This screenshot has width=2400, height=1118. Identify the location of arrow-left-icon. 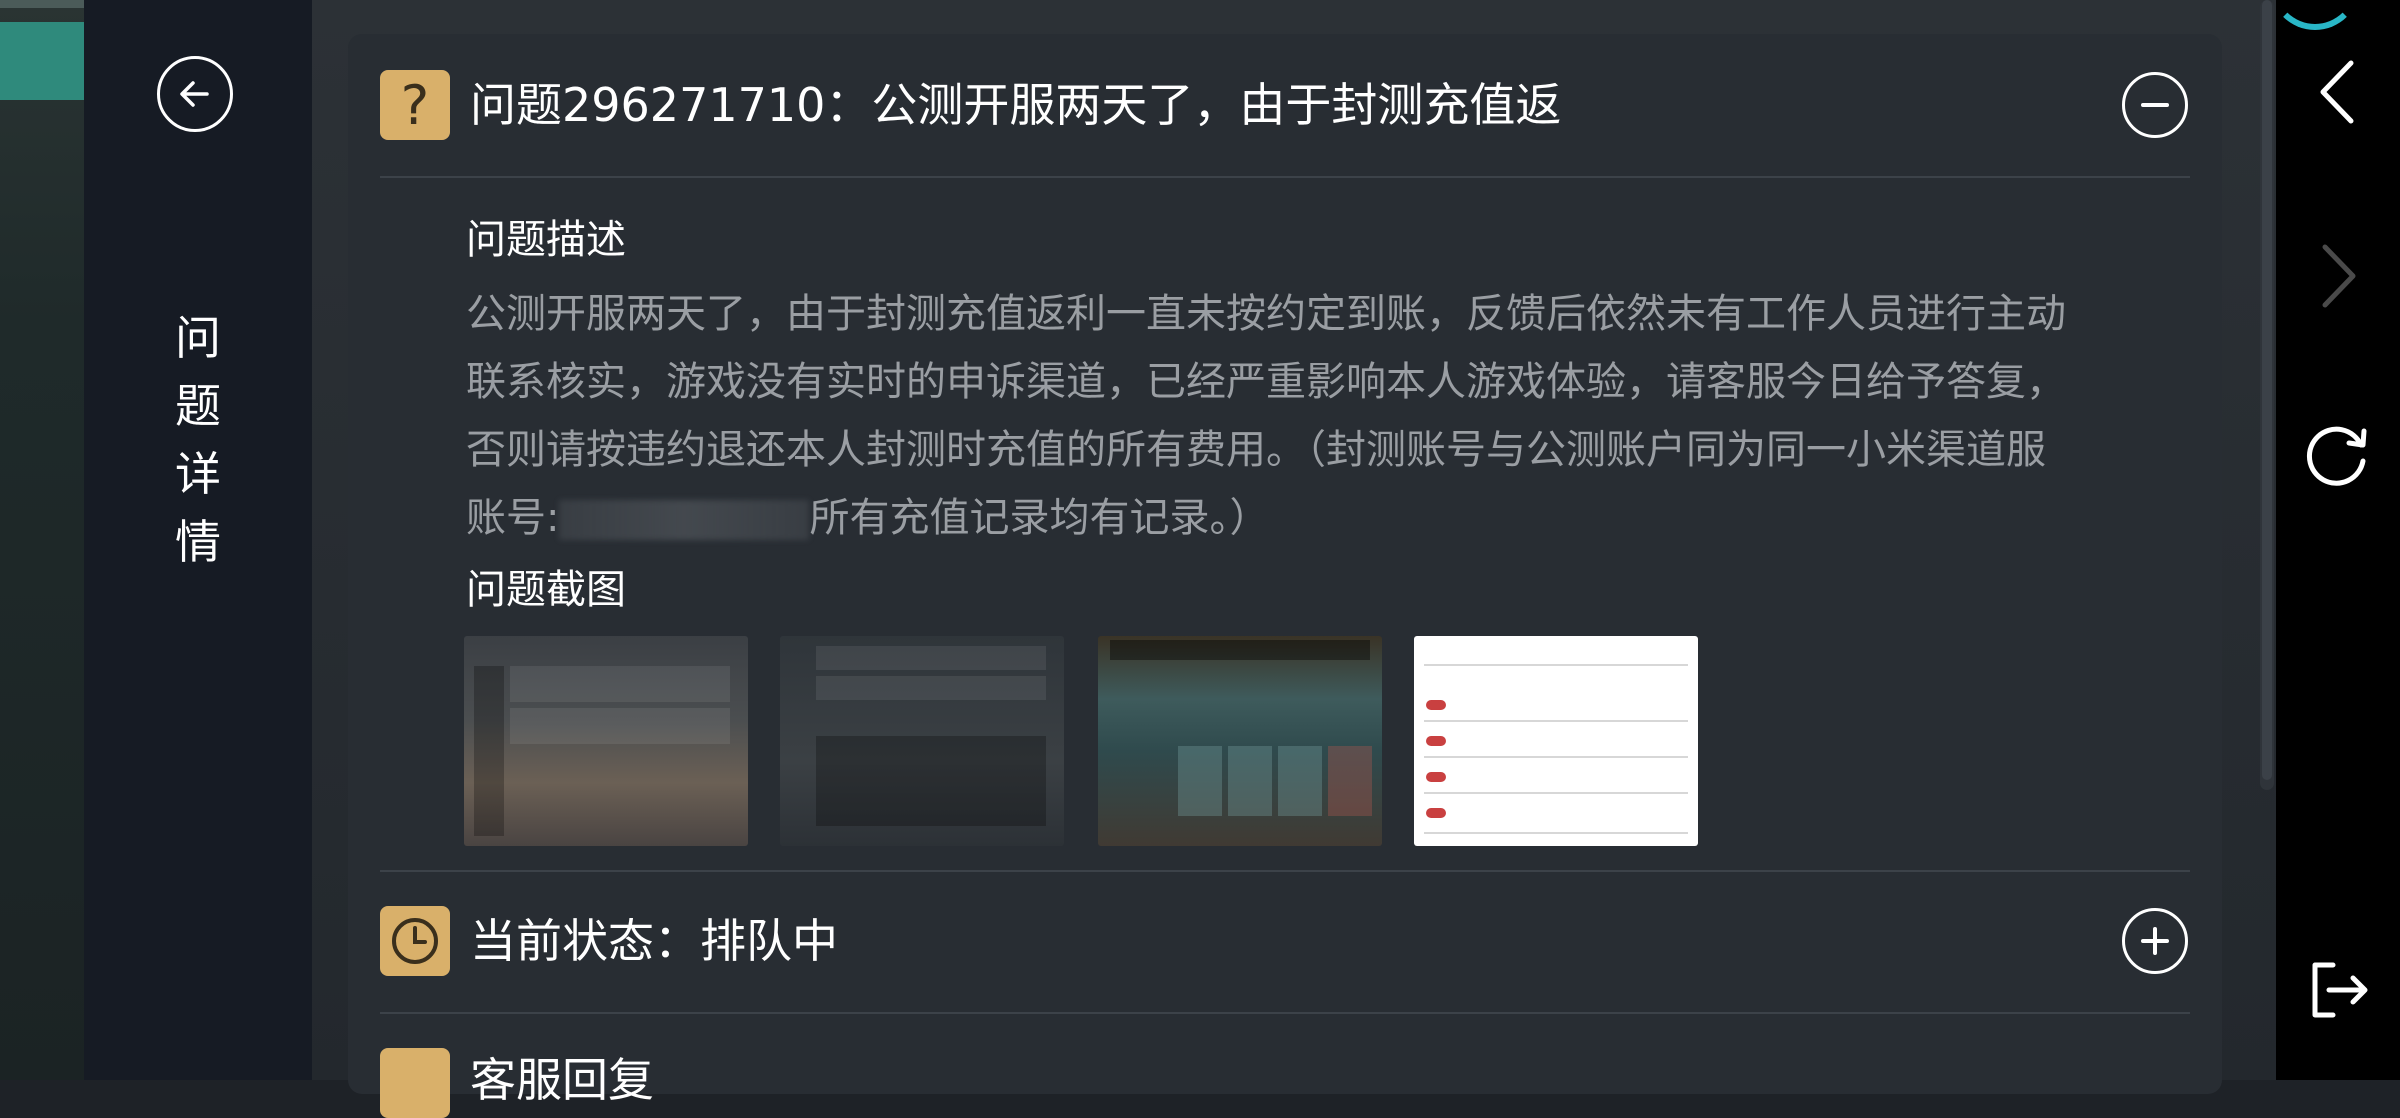
(194, 94).